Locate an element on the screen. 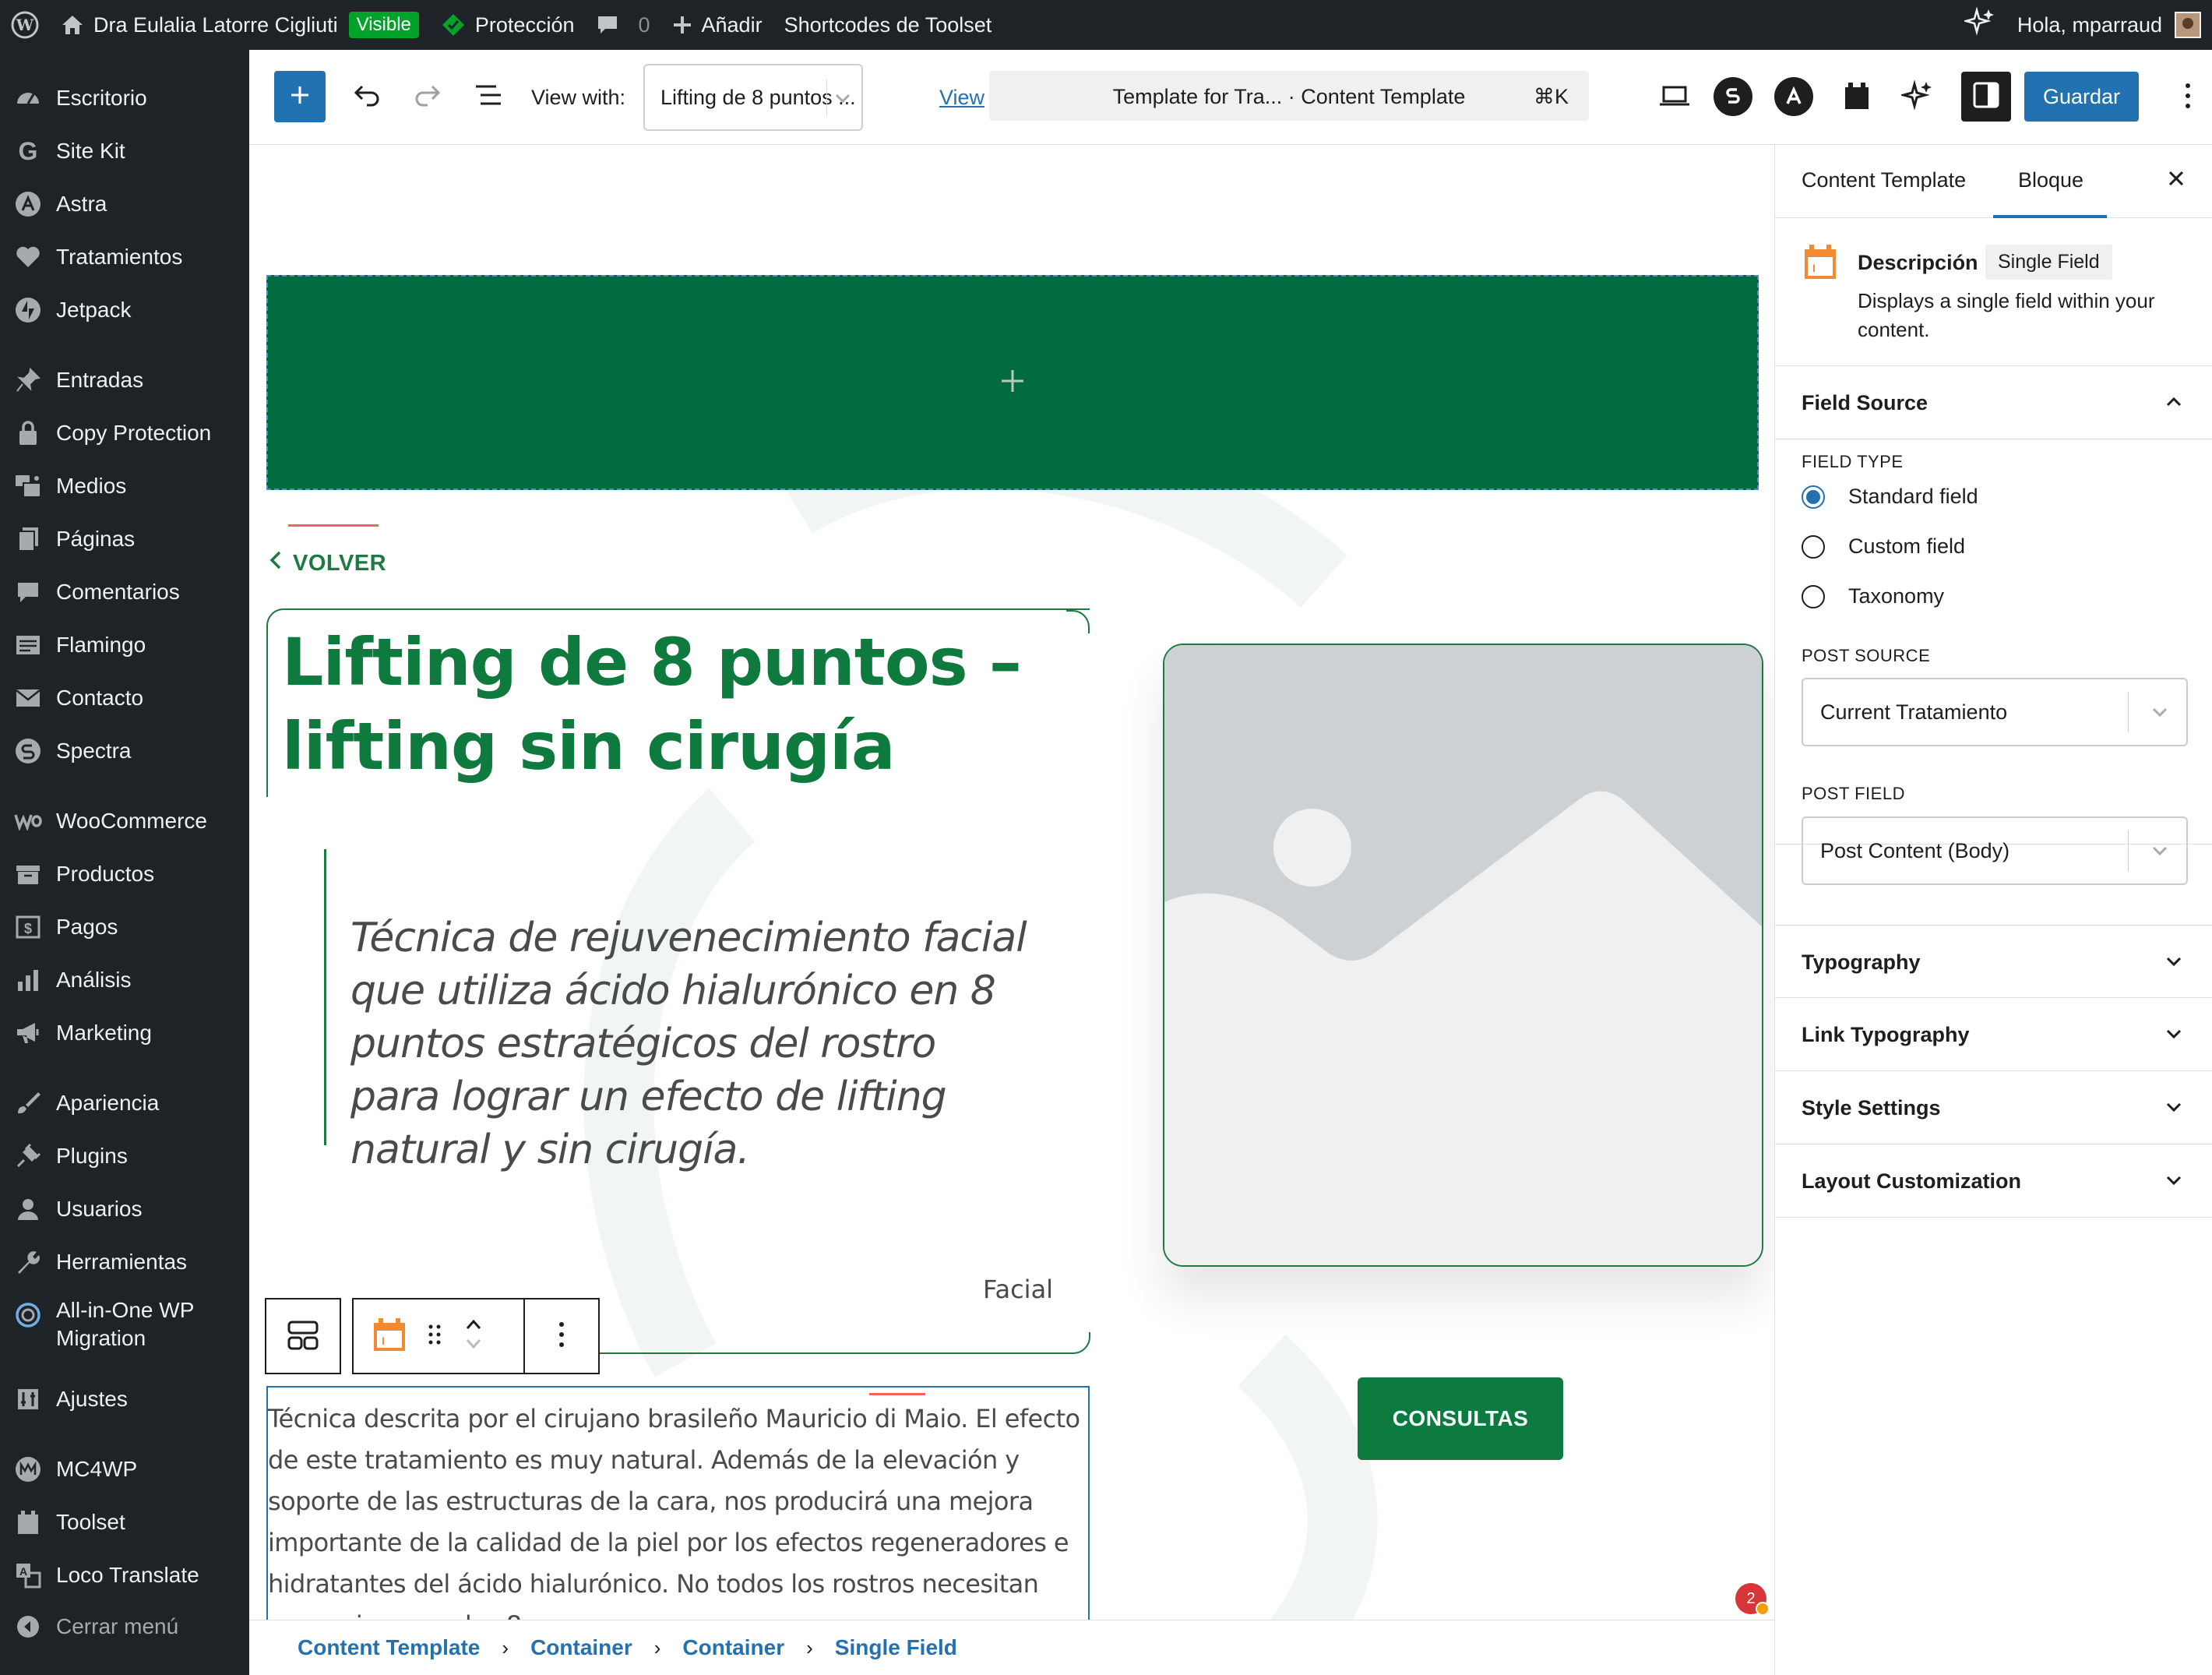 This screenshot has width=2212, height=1675. sidebar-item-usuarios: Usuarios is located at coordinates (124, 1209).